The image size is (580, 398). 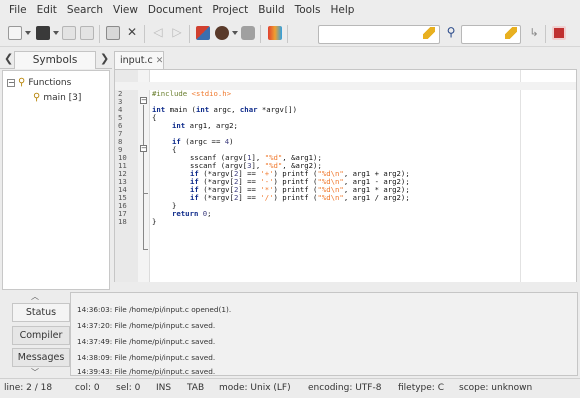 What do you see at coordinates (343, 10) in the screenshot?
I see `menu-help: Help` at bounding box center [343, 10].